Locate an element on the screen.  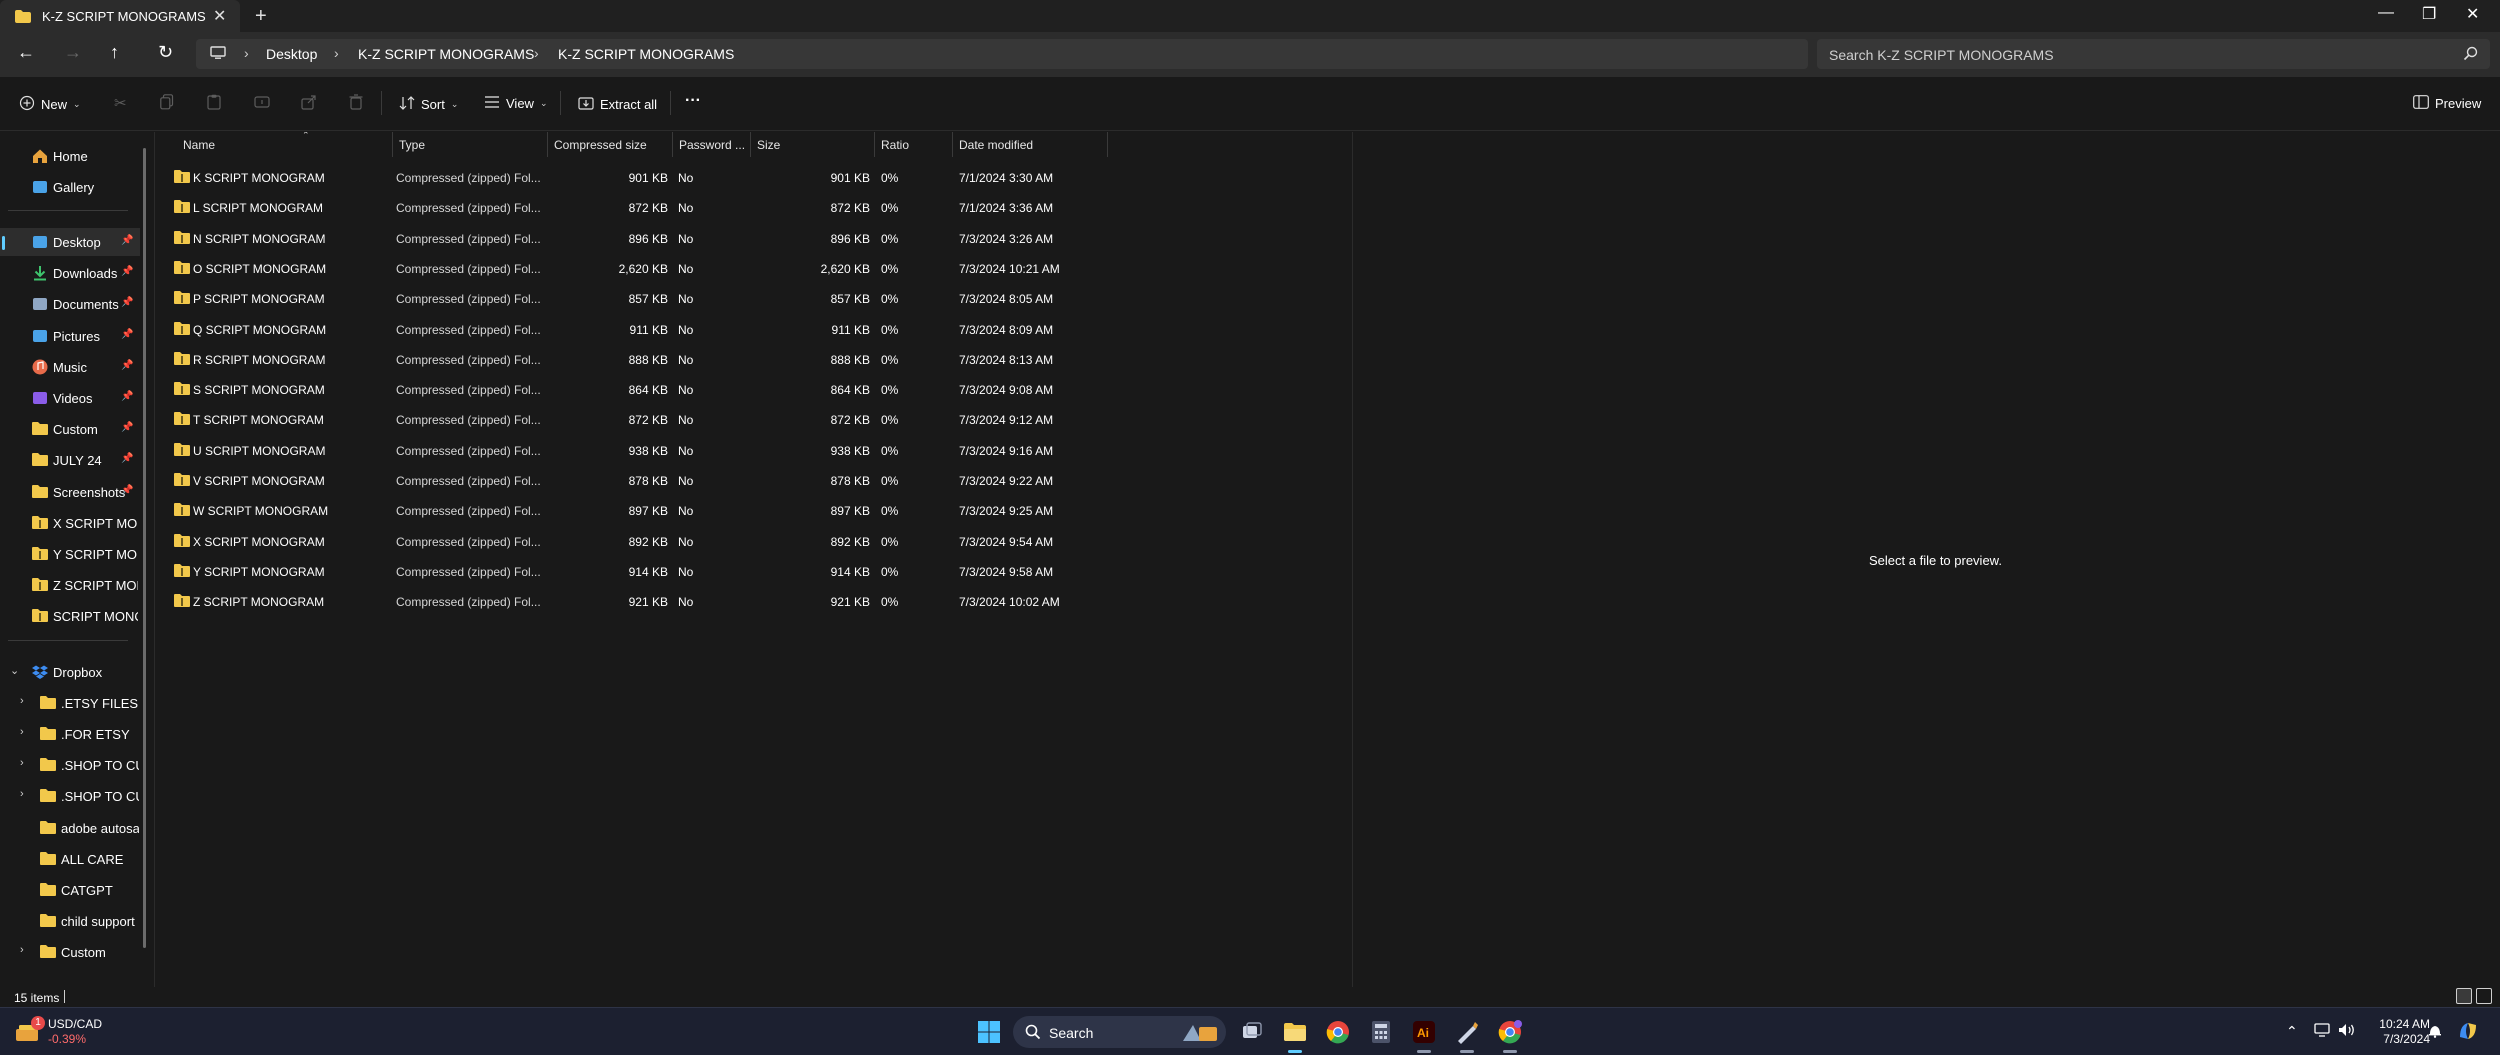
nav-item-adobe-autosav: adobe autosav is located at coordinates (70, 828).